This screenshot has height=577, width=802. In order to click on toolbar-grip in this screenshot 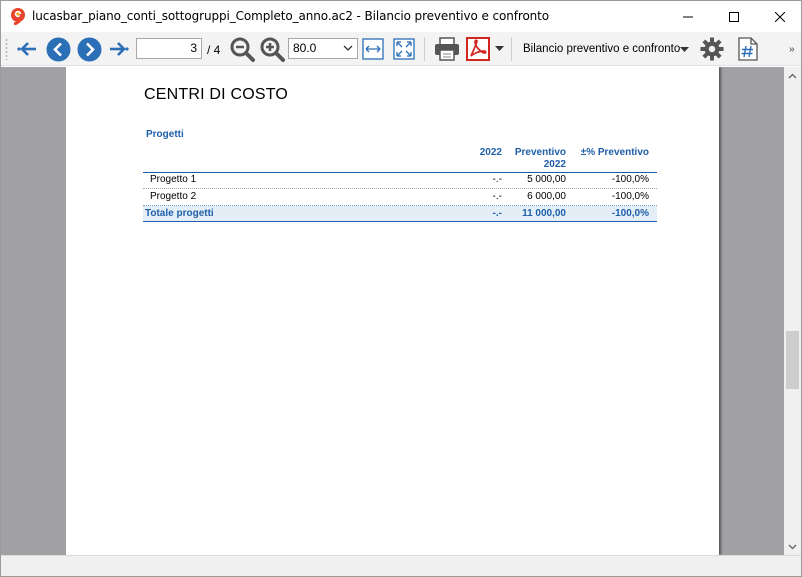, I will do `click(6, 49)`.